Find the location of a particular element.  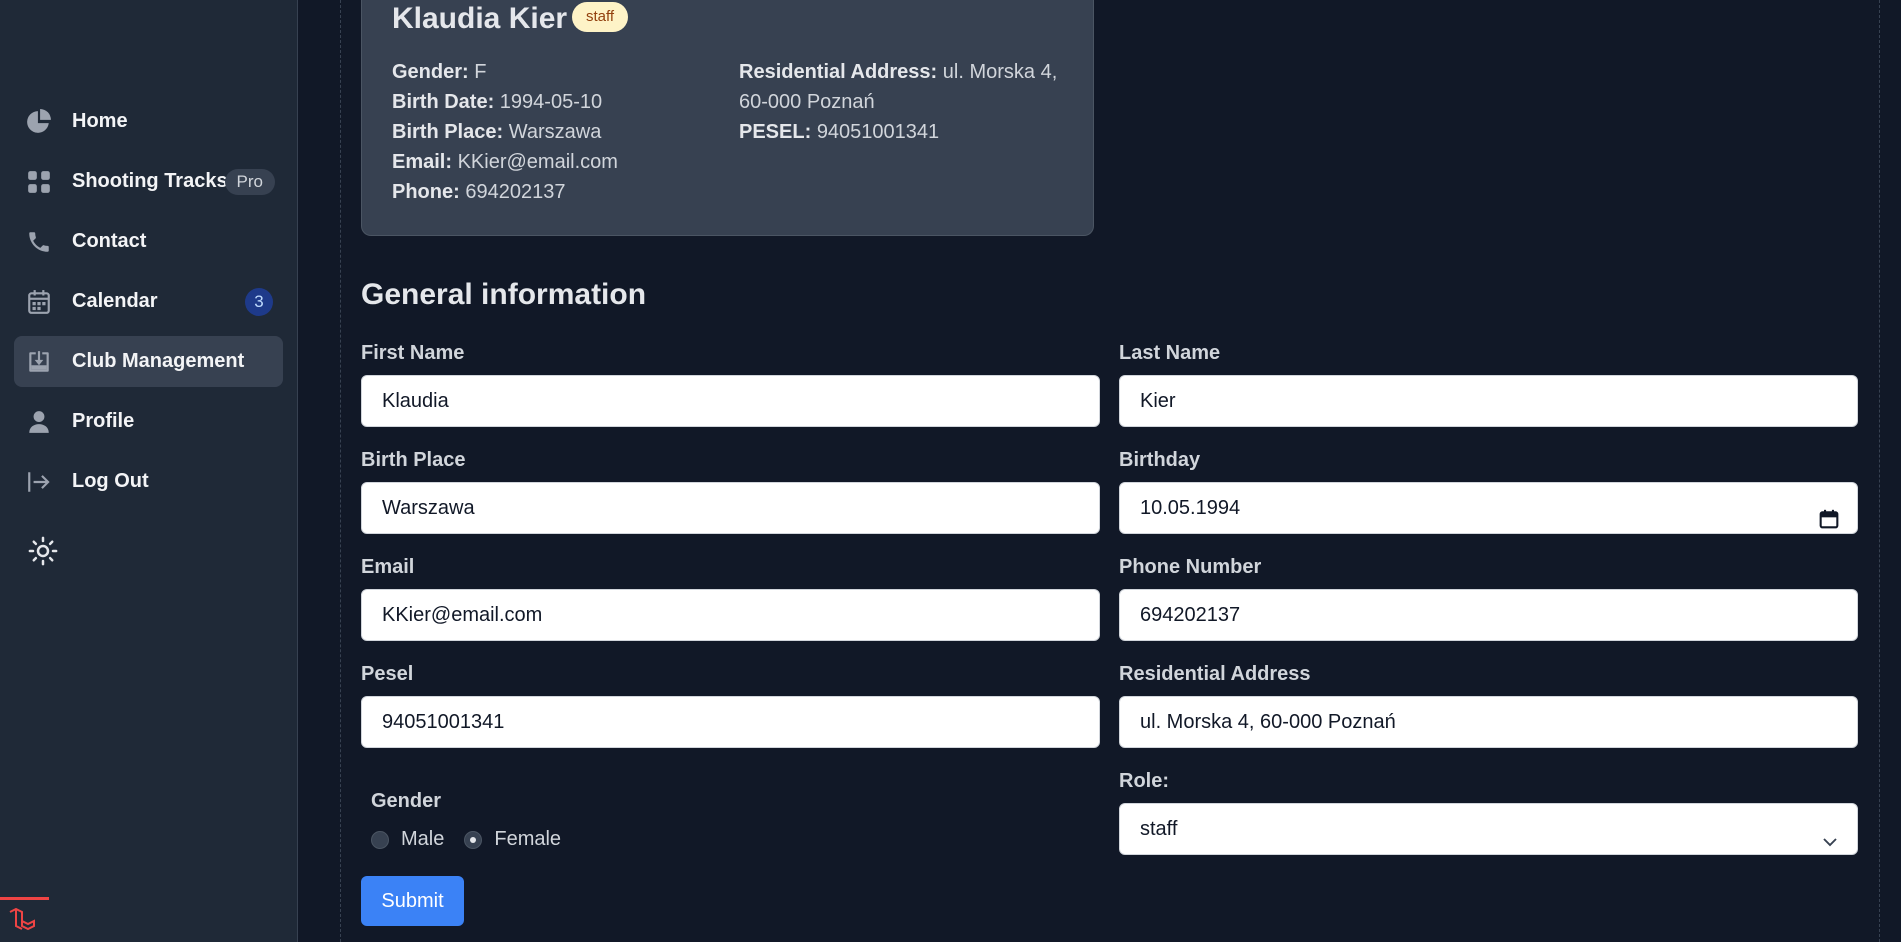

sidebar-item-label: Calendar is located at coordinates (115, 301).